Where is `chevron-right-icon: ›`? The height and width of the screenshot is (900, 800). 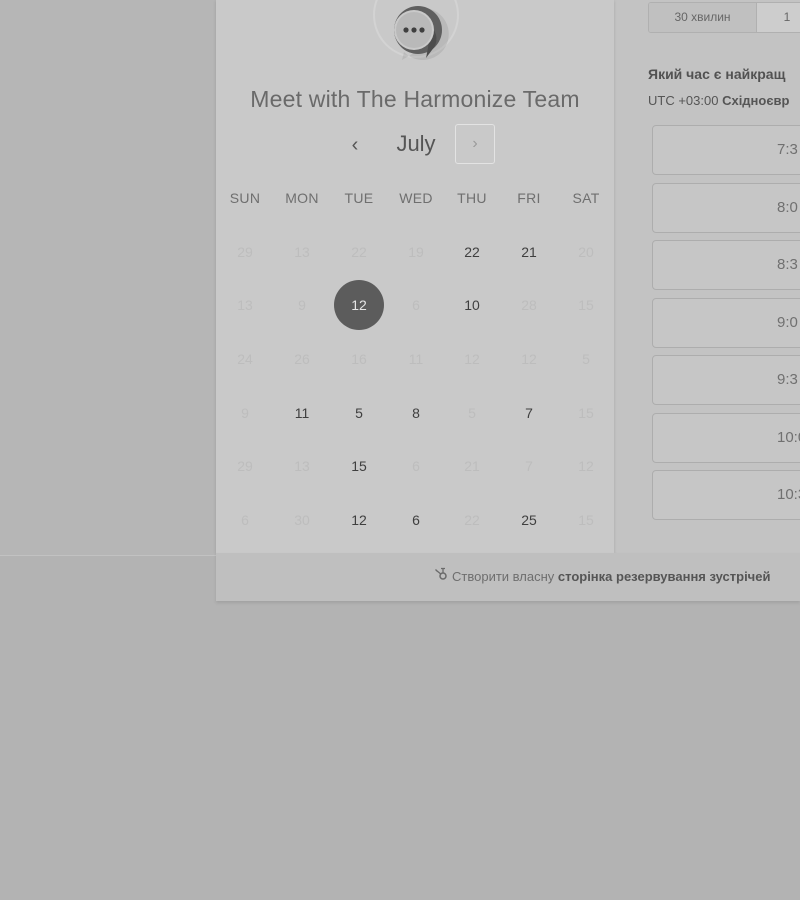 chevron-right-icon: › is located at coordinates (475, 143).